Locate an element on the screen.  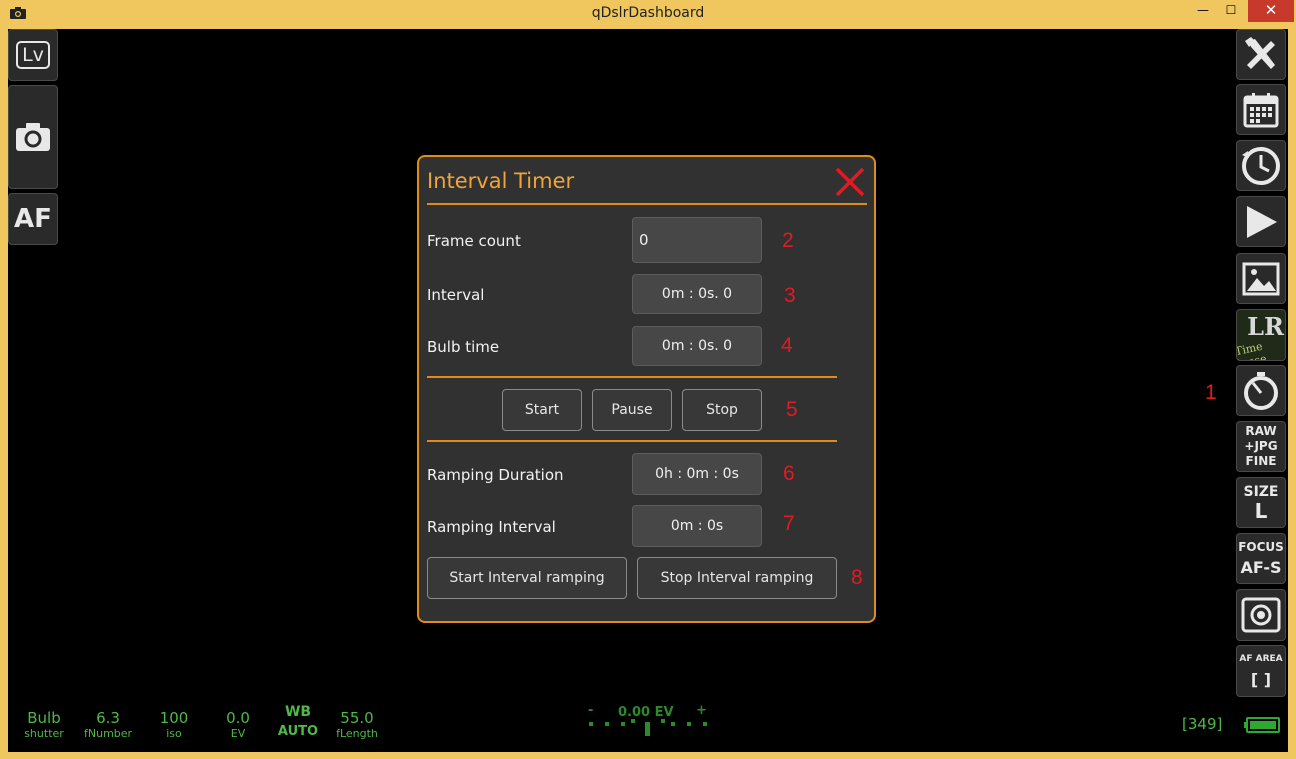
title-bar: qDslrDashboard — ☐ ✕ is located at coordinates (648, 14).